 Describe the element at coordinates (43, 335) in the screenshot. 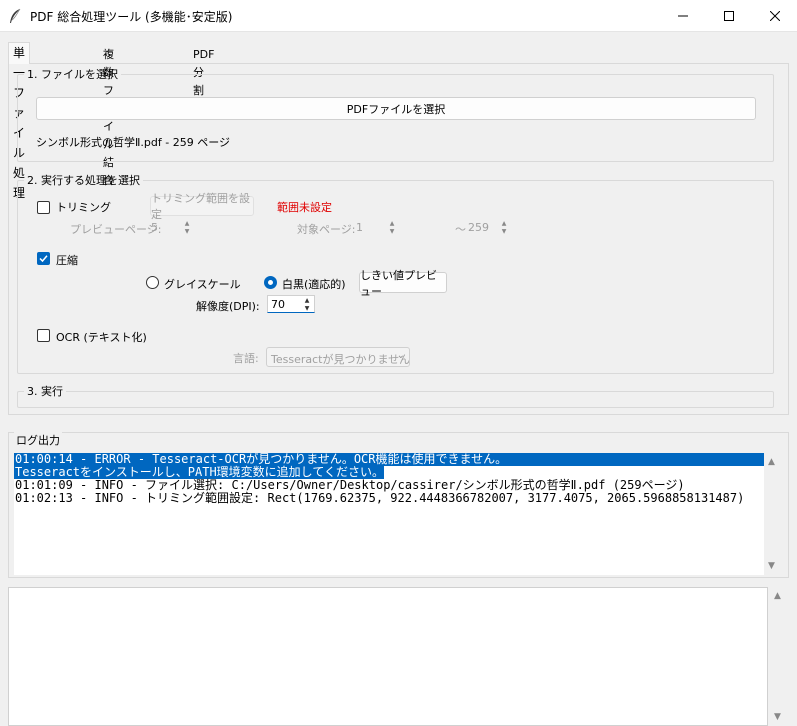

I see `ocr-checkbox` at that location.